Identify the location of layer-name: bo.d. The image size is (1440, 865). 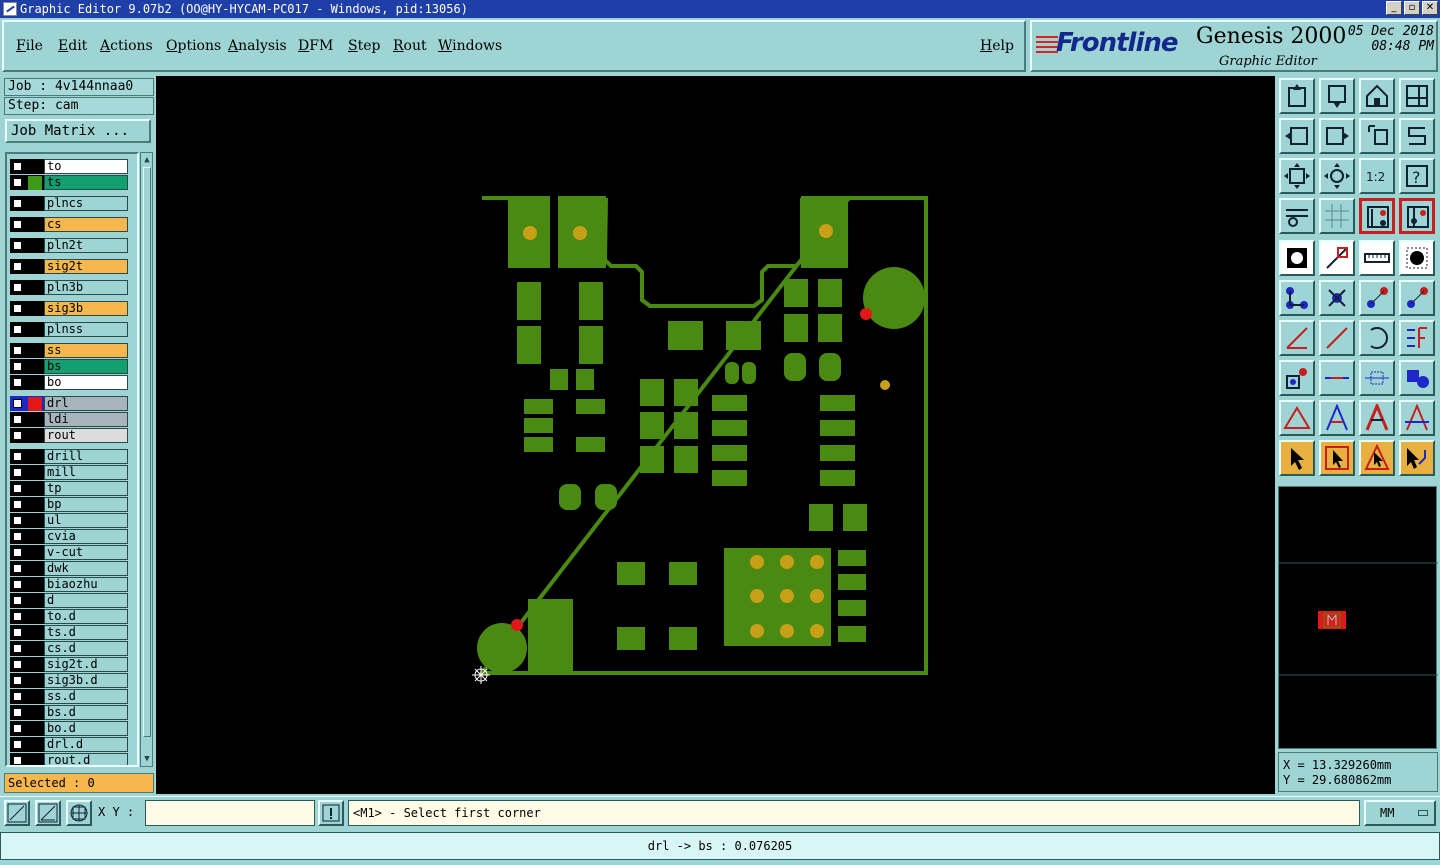
(86, 728).